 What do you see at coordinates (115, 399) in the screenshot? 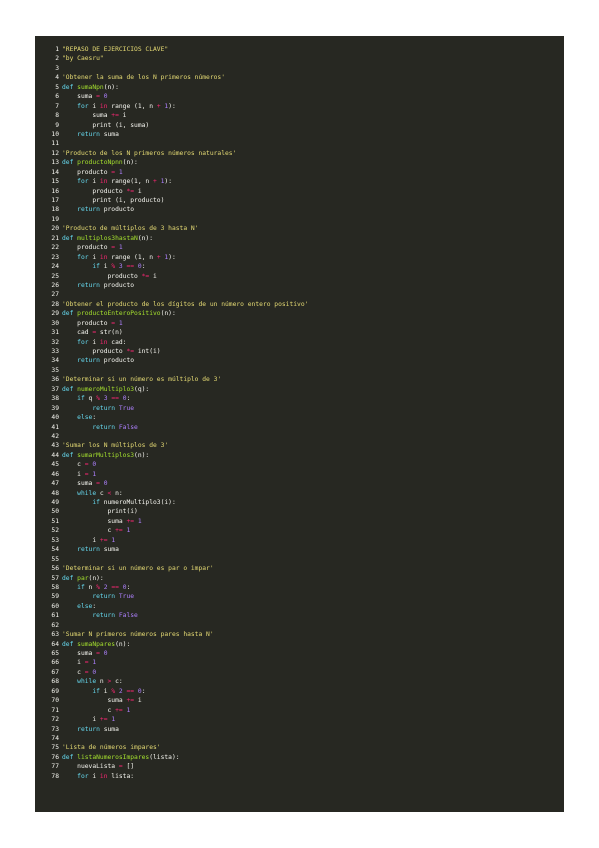
I see `code-token: ==` at bounding box center [115, 399].